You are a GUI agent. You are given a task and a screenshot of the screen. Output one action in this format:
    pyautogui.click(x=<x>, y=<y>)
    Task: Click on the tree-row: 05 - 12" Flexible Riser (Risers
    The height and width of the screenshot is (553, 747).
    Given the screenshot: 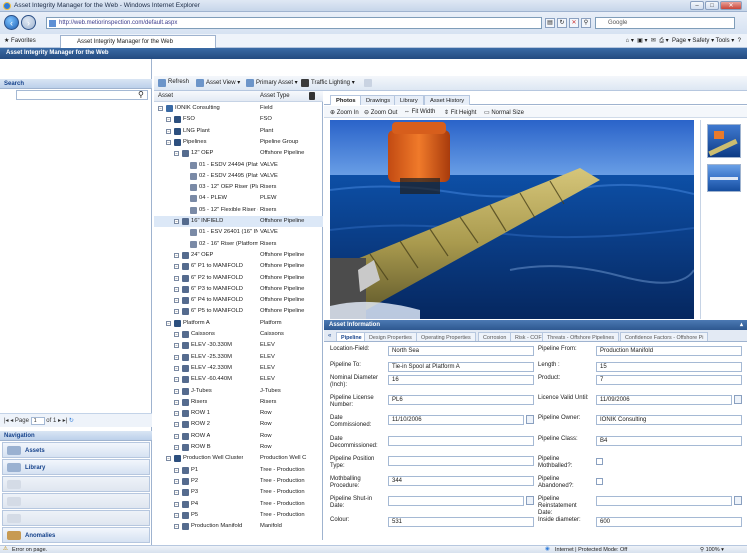 What is the action you would take?
    pyautogui.click(x=238, y=210)
    